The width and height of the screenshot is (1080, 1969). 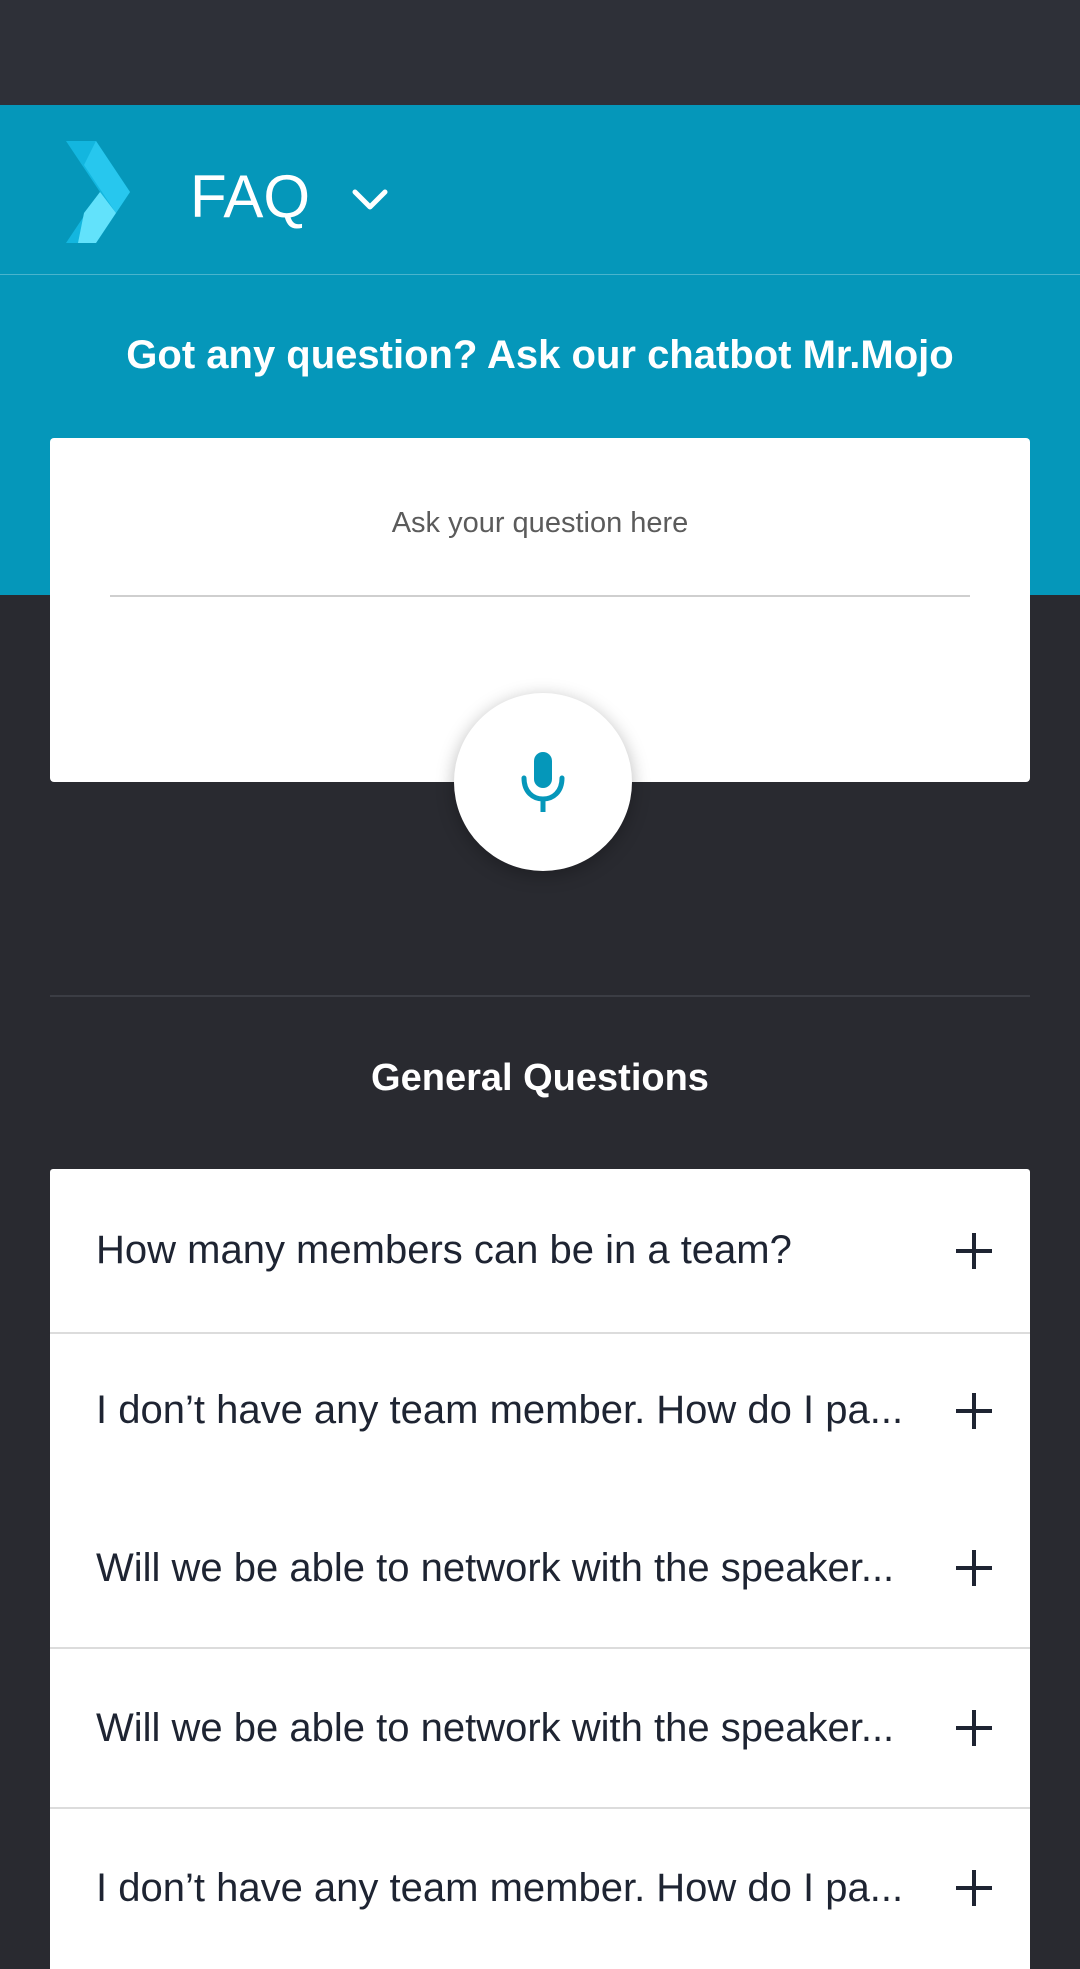 I want to click on question-input, so click(x=540, y=523).